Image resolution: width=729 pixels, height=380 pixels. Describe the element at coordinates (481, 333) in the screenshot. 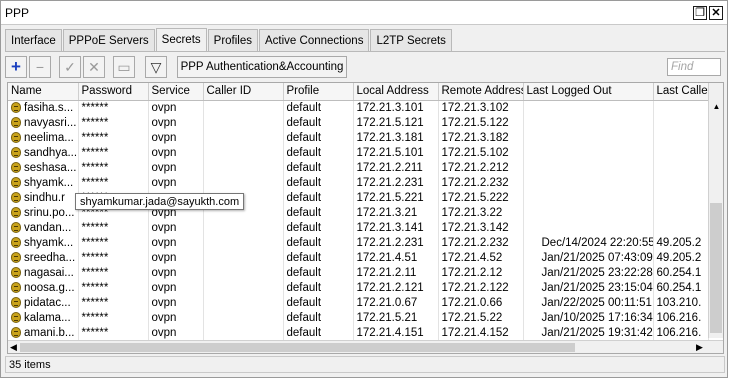

I see `cell-remote-address: 172.21.4.152` at that location.